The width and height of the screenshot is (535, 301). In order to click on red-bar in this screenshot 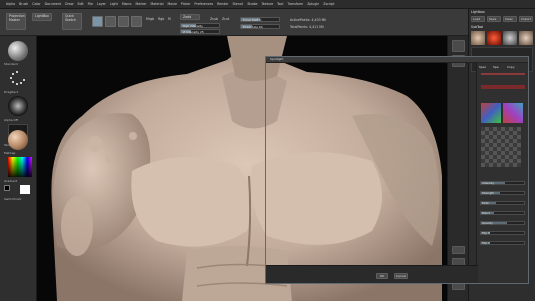, I will do `click(503, 74)`.